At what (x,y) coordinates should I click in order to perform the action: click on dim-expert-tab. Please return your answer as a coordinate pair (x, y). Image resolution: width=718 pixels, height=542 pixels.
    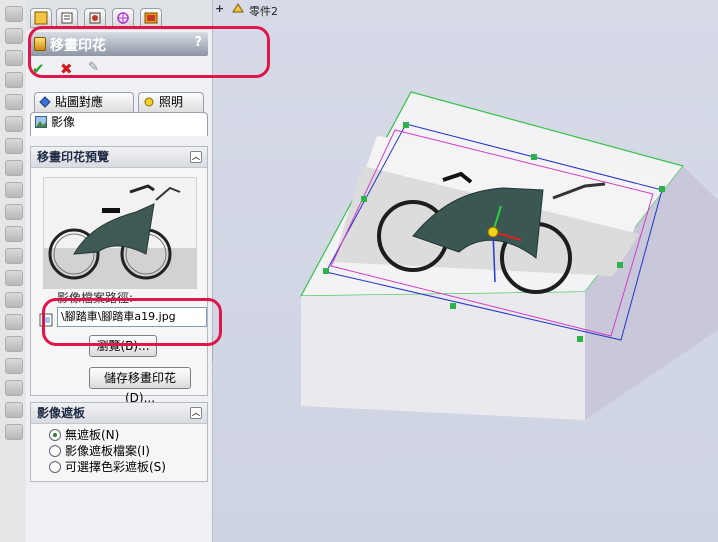
    Looking at the image, I should click on (123, 18).